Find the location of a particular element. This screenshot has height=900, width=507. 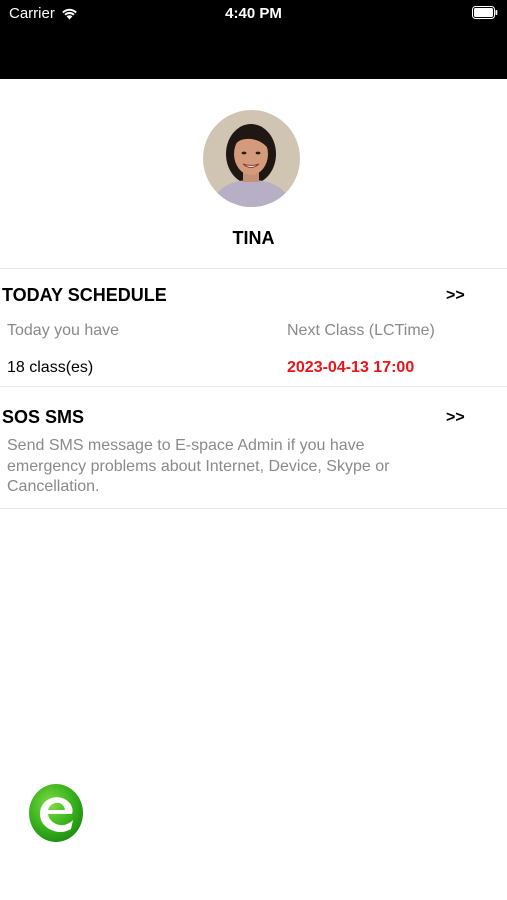

status-time: 4:40 PM is located at coordinates (253, 13).